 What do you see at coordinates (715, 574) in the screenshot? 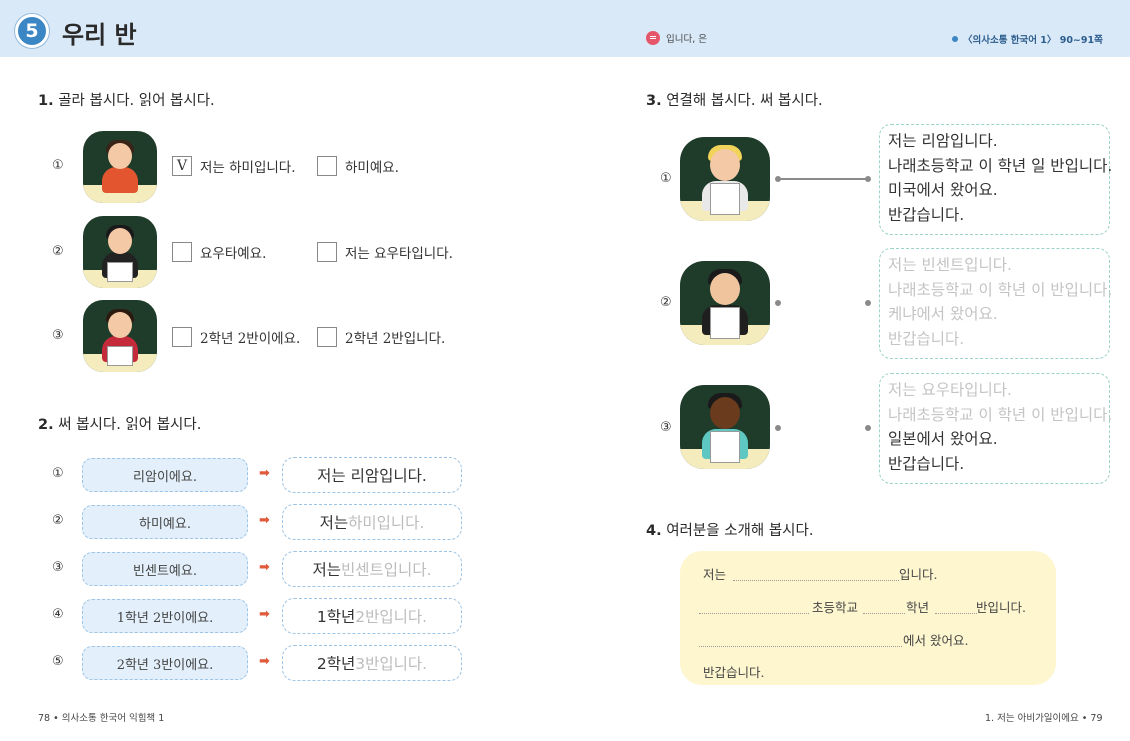
I see `intro-prefix: 저는` at bounding box center [715, 574].